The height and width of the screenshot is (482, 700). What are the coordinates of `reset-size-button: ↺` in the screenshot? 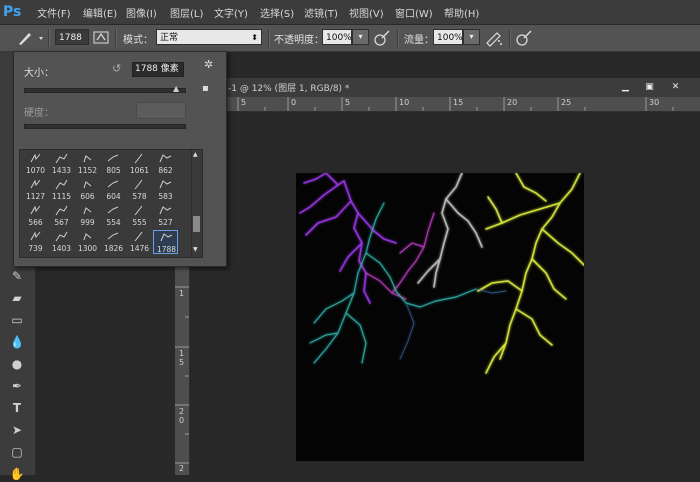 It's located at (116, 68).